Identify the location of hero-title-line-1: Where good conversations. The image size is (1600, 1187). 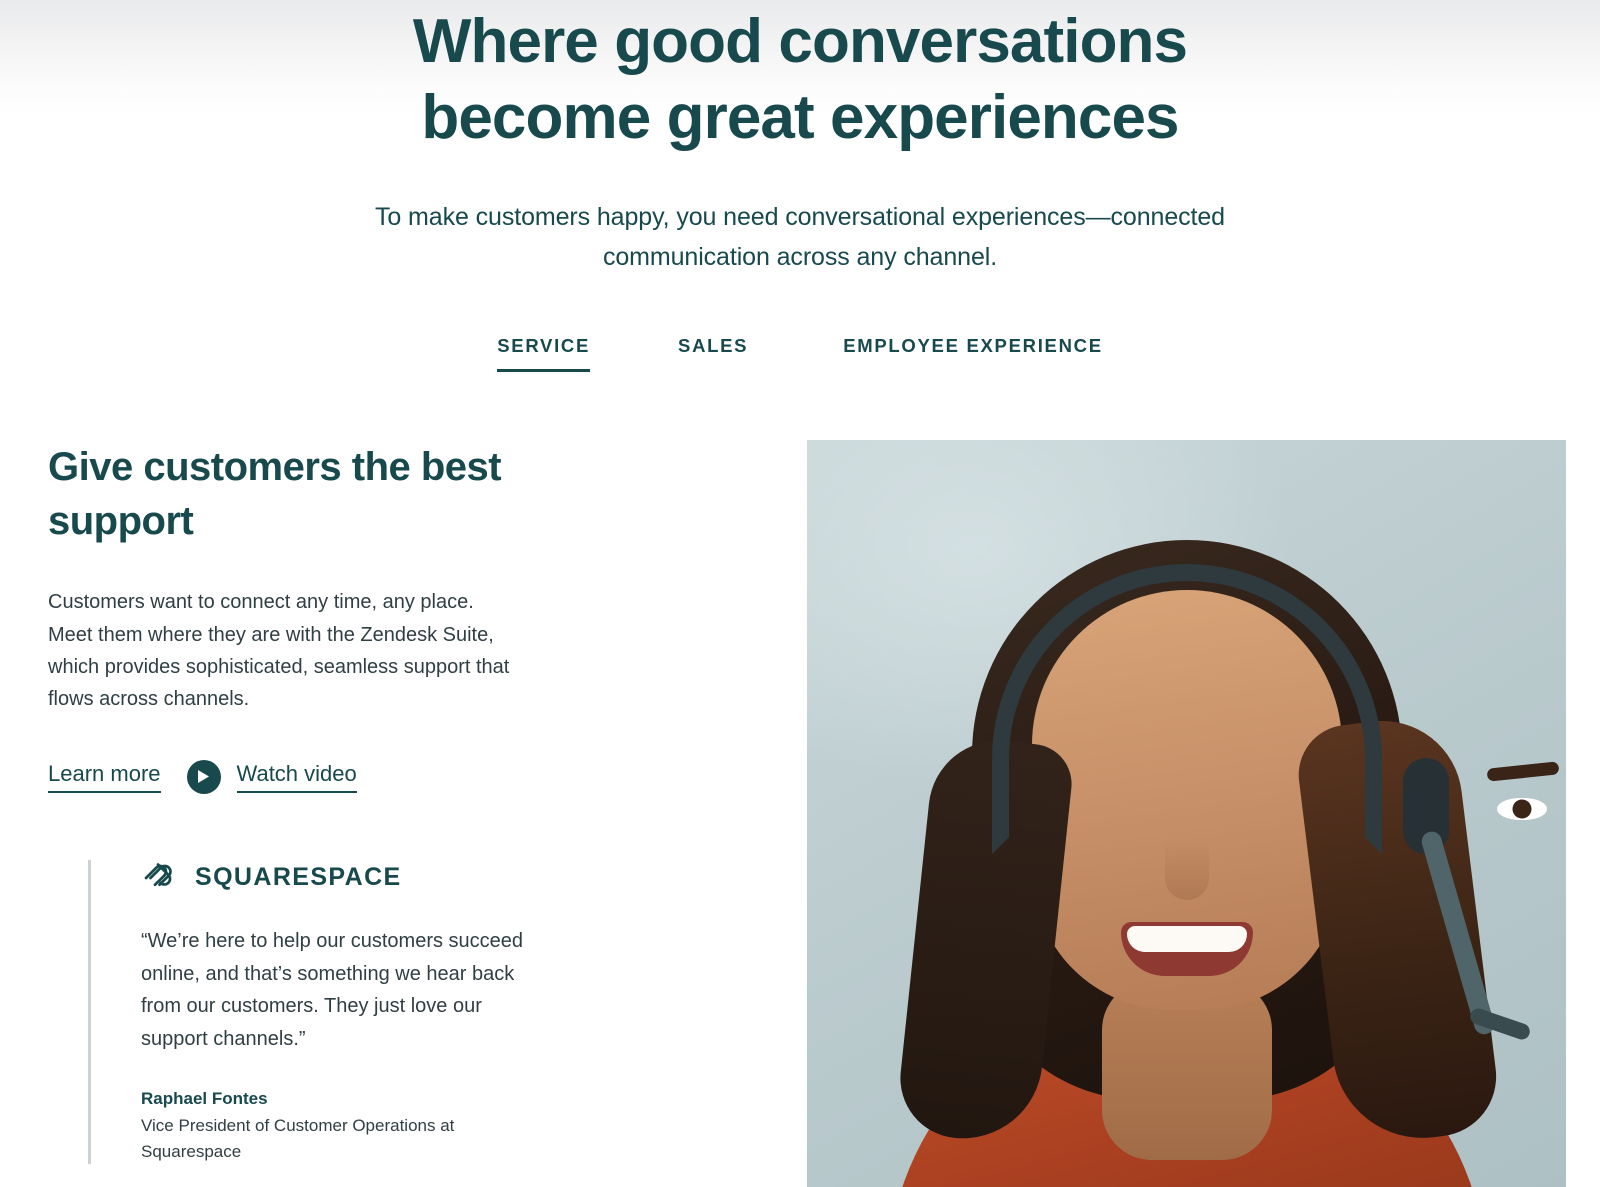
(800, 41).